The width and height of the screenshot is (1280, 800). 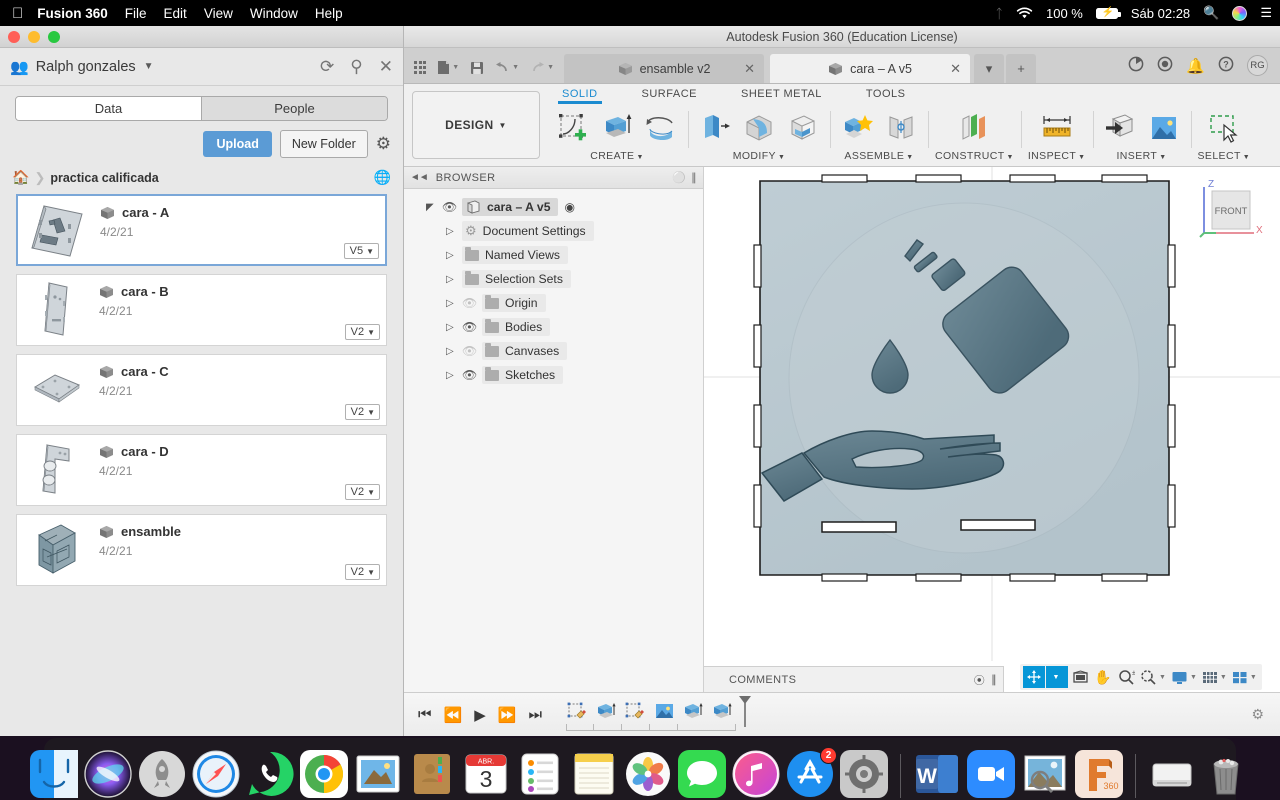 I want to click on dock-item-launchpad, so click(x=162, y=774).